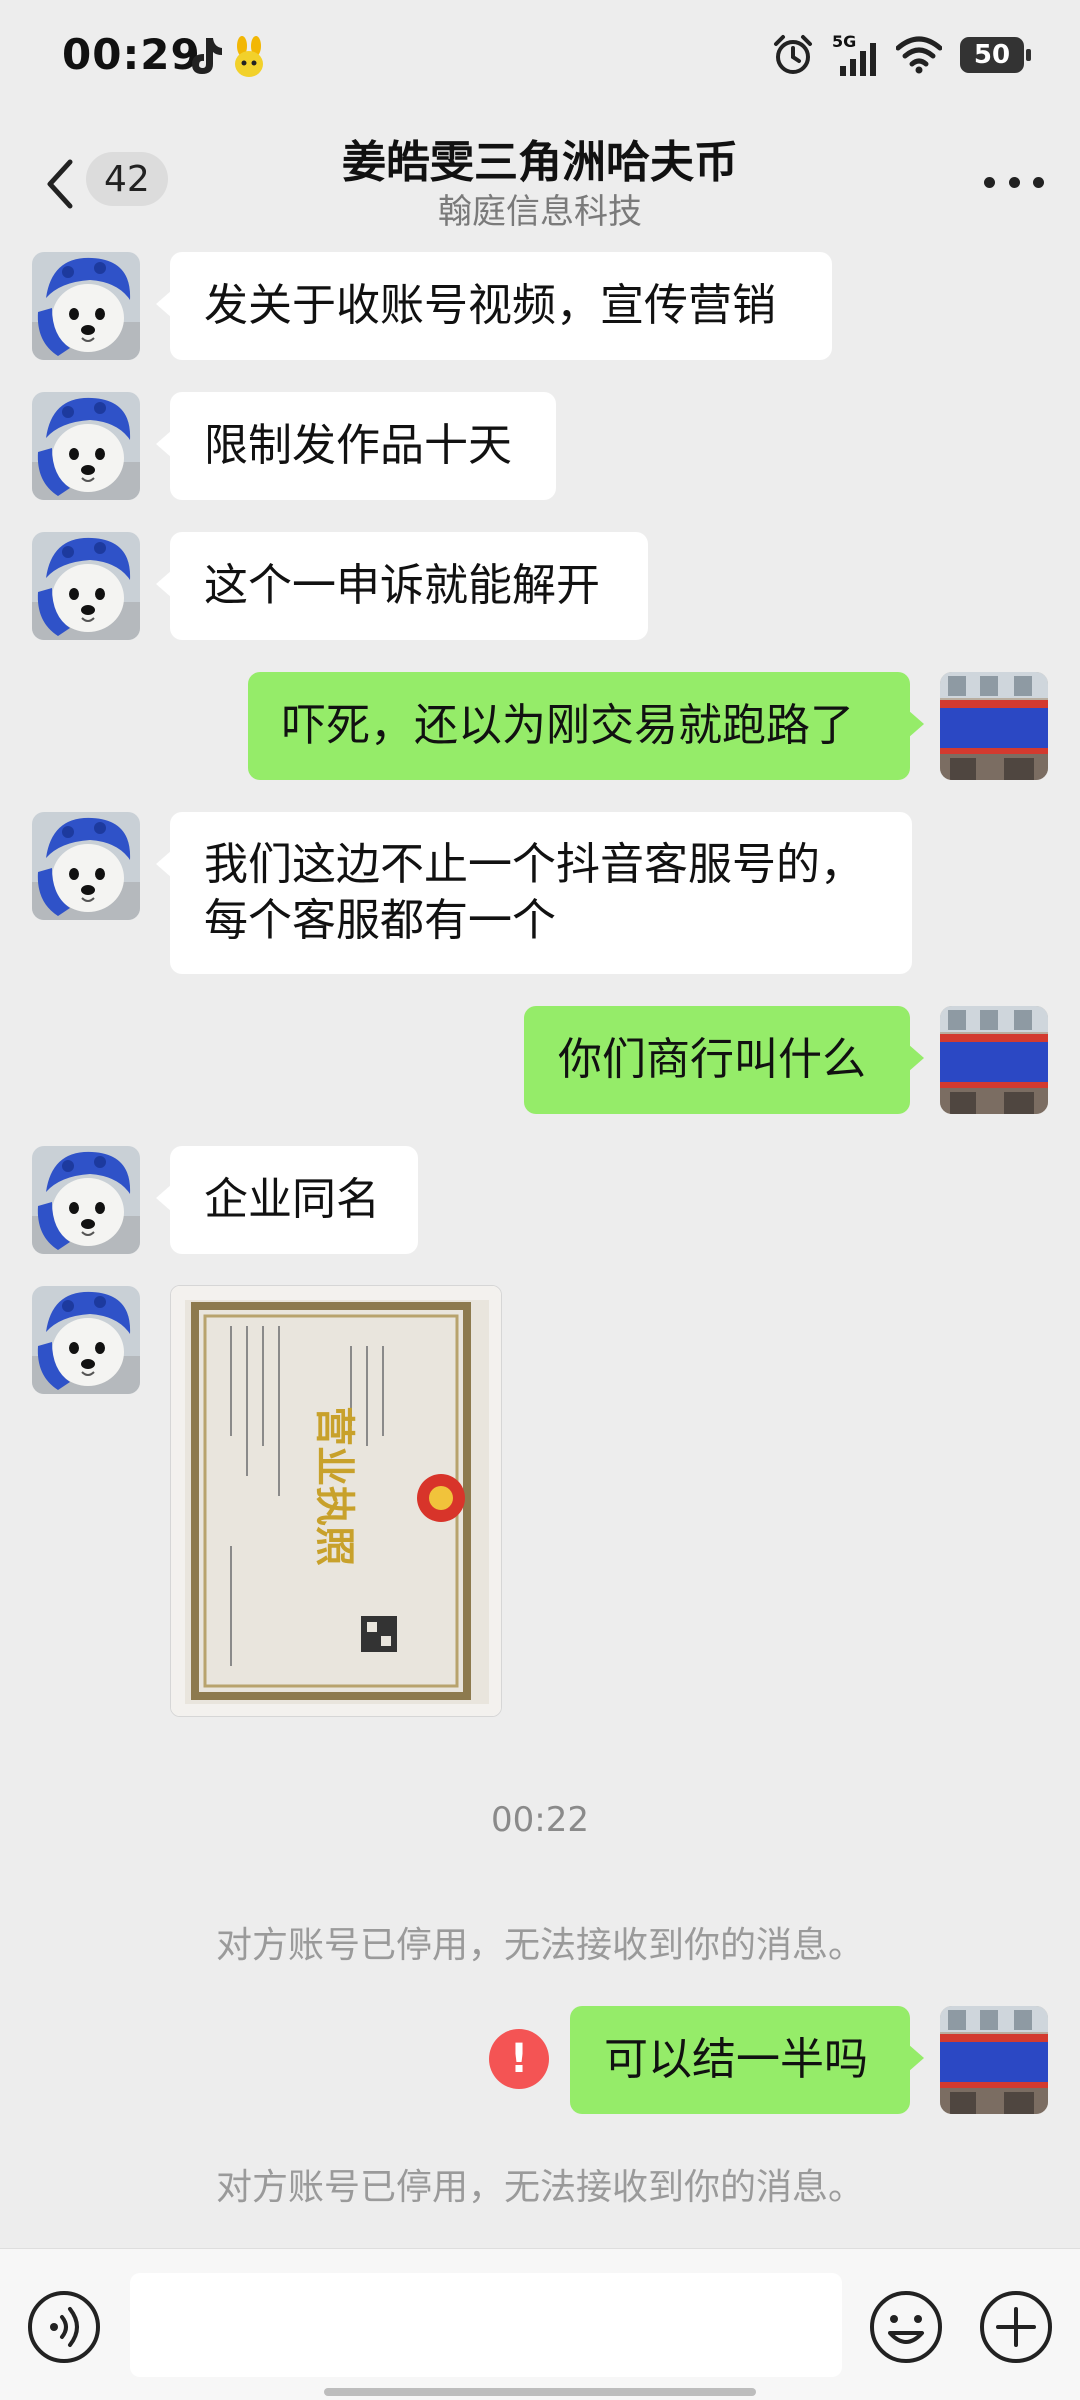  Describe the element at coordinates (540, 162) in the screenshot. I see `chat-title: 姜皓雯三角洲哈夫币` at that location.